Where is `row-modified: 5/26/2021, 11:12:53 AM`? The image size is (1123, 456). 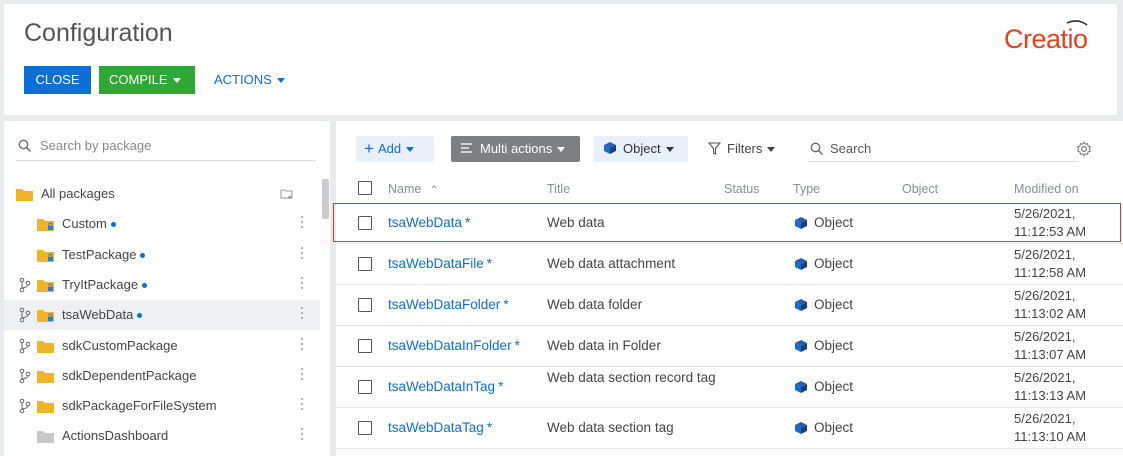
row-modified: 5/26/2021, 11:12:53 AM is located at coordinates (1050, 223).